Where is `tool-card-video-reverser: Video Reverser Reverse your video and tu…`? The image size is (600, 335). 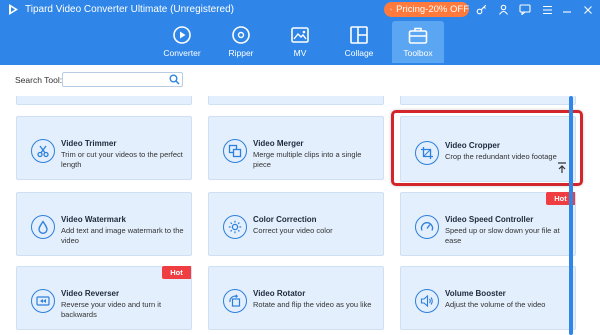 tool-card-video-reverser: Video Reverser Reverse your video and tu… is located at coordinates (104, 298).